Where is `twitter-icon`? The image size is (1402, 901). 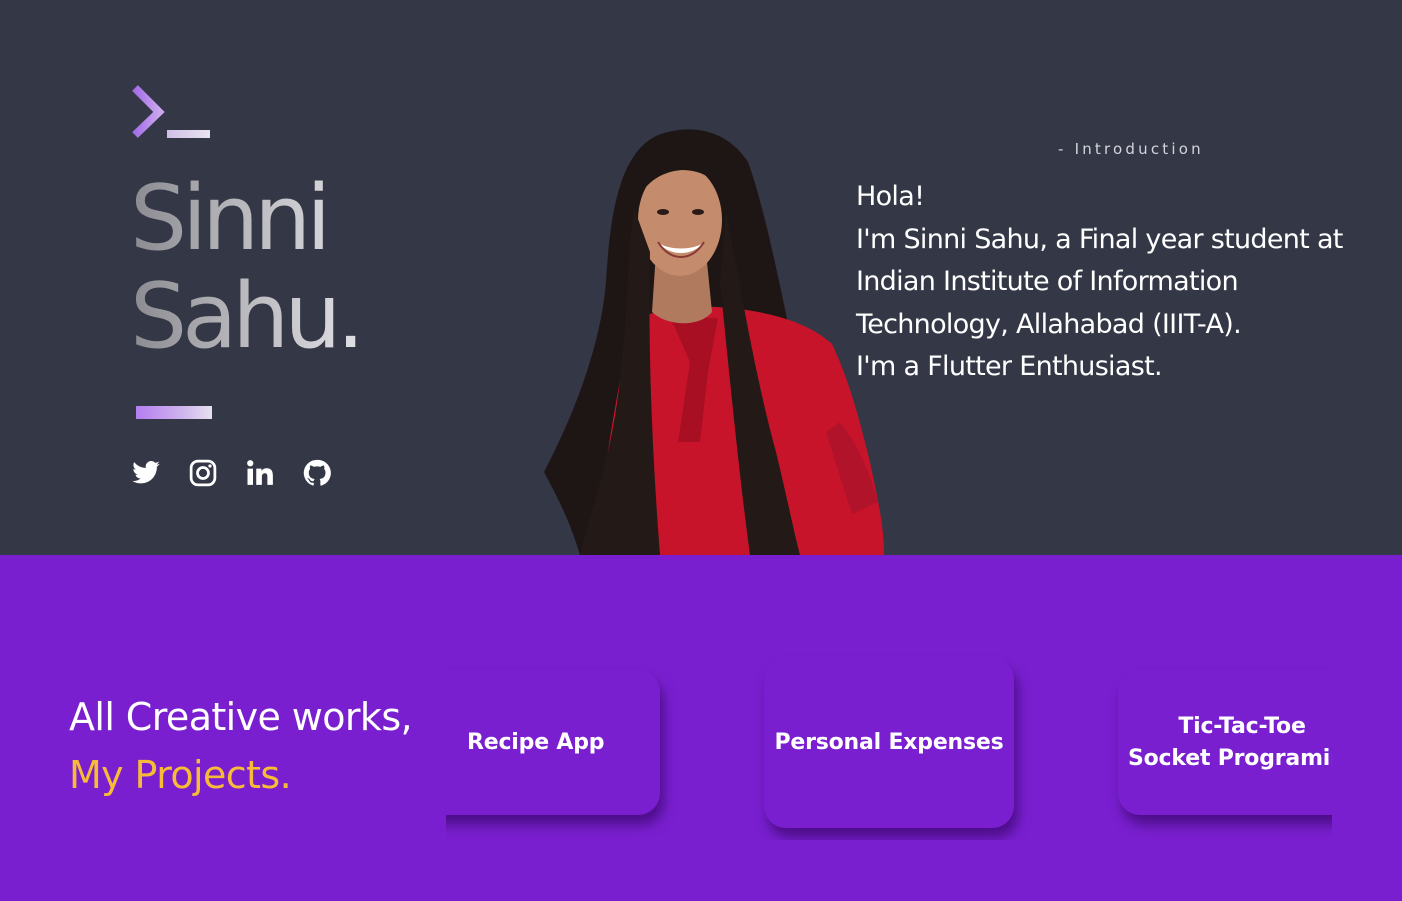
twitter-icon is located at coordinates (146, 472).